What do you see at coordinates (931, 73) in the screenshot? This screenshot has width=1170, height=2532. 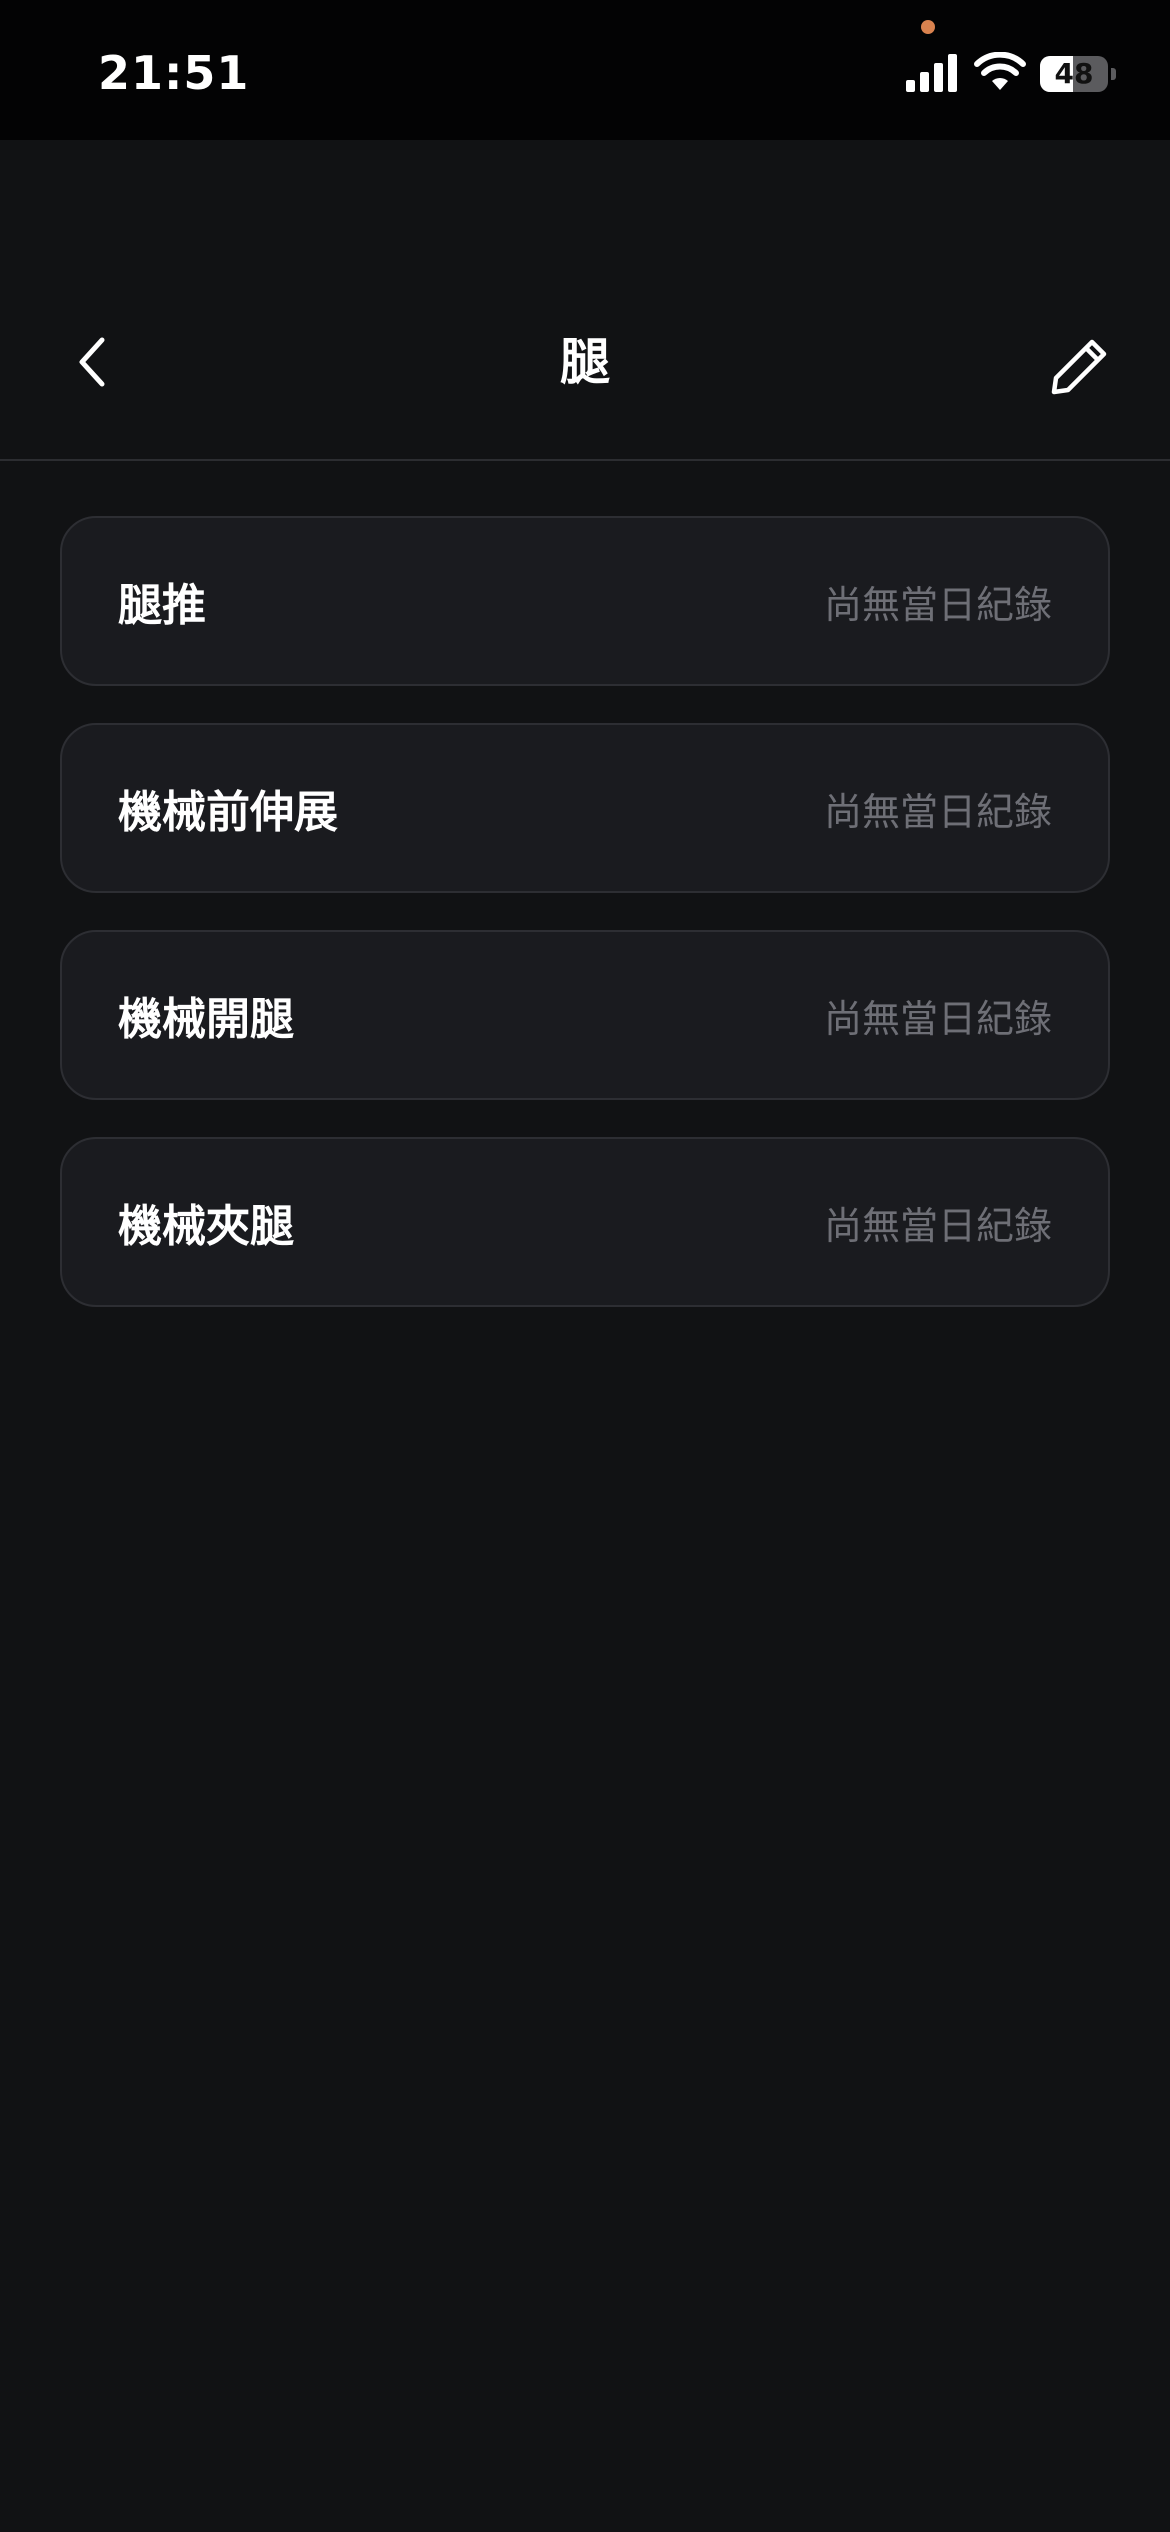 I see `signal-icon` at bounding box center [931, 73].